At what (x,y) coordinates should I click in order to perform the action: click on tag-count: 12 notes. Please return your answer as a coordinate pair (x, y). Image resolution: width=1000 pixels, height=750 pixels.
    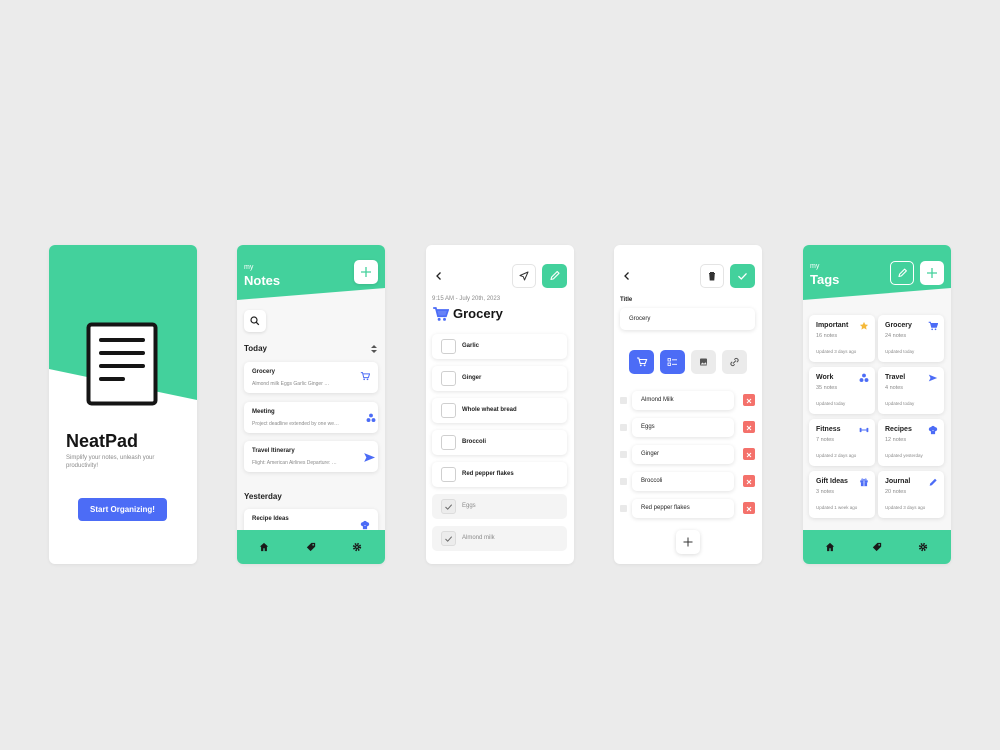
    Looking at the image, I should click on (896, 440).